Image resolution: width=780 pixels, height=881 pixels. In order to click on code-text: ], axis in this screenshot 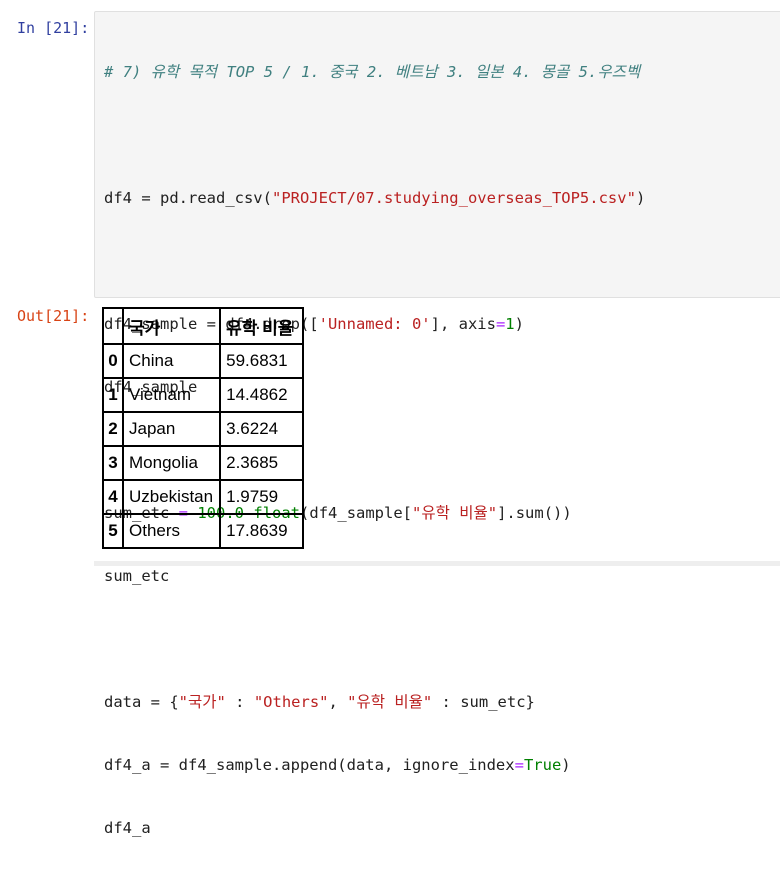, I will do `click(463, 324)`.